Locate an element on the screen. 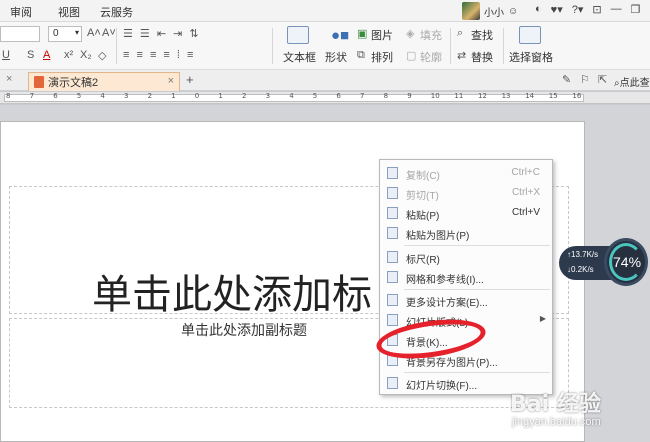  align-icons: ≡ ≡ ≡ ≡ ⁞ ≡ is located at coordinates (159, 55).